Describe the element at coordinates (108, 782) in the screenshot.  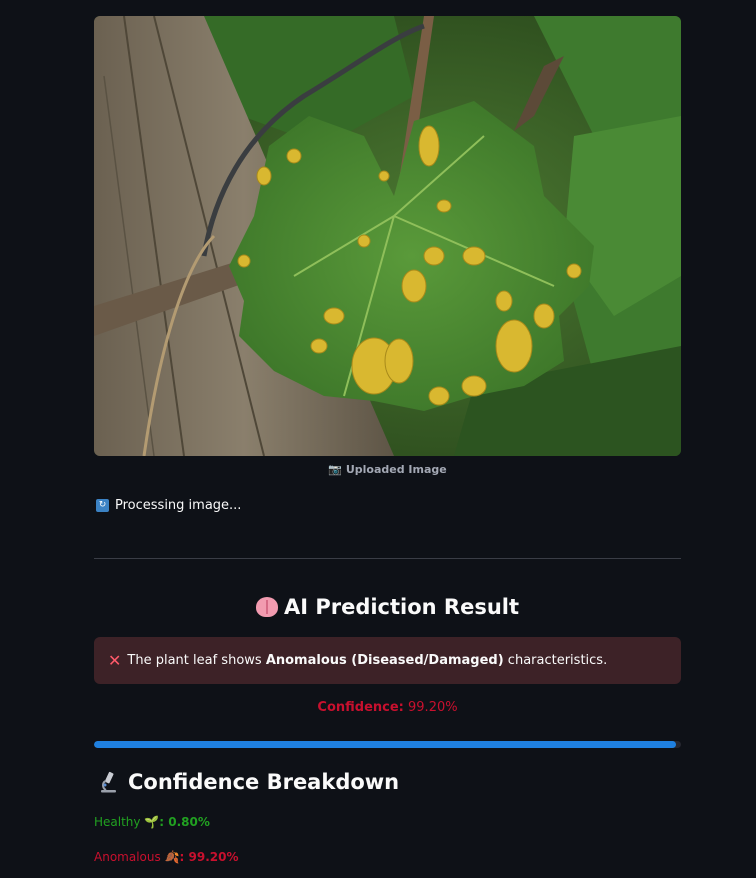
I see `microscope-icon` at that location.